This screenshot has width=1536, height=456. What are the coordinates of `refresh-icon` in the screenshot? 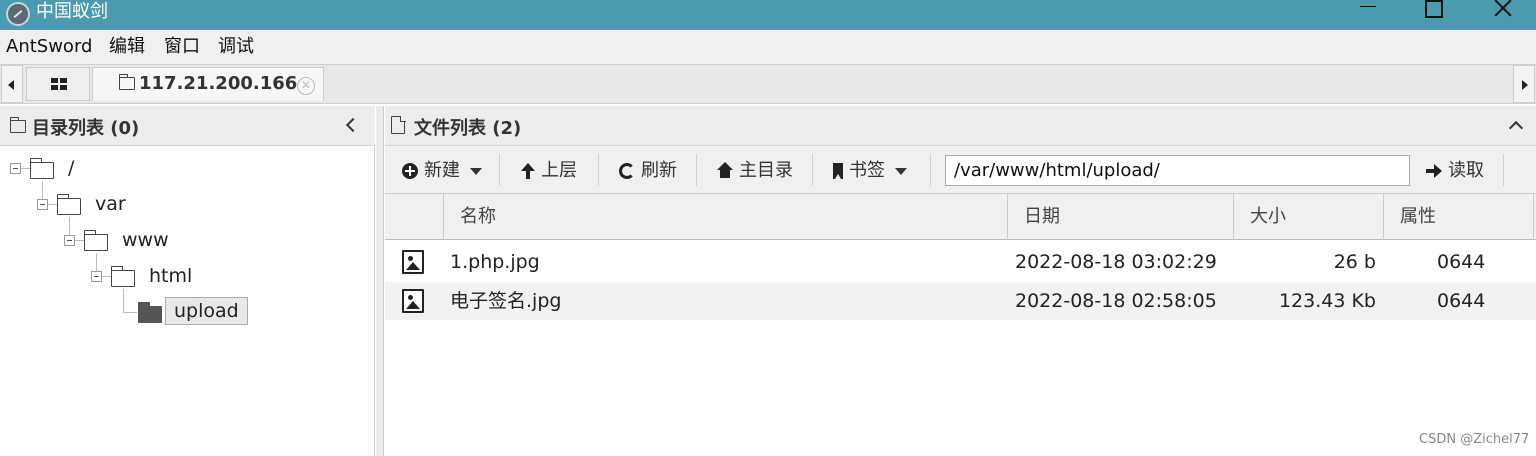 It's located at (627, 171).